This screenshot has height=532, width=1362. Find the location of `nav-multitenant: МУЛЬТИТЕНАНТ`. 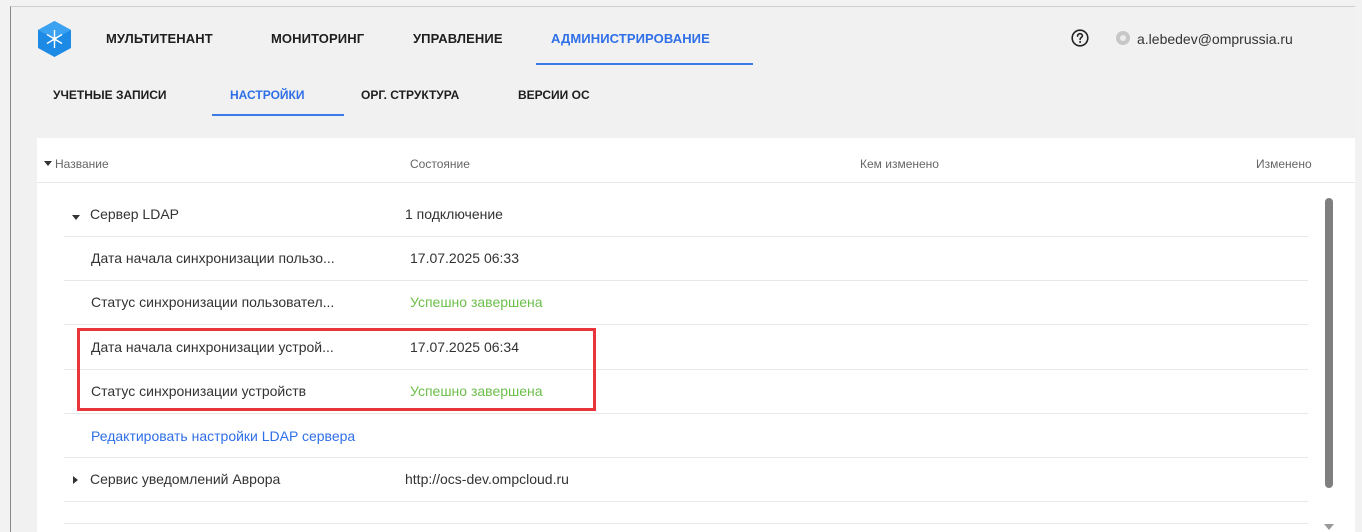

nav-multitenant: МУЛЬТИТЕНАНТ is located at coordinates (159, 38).